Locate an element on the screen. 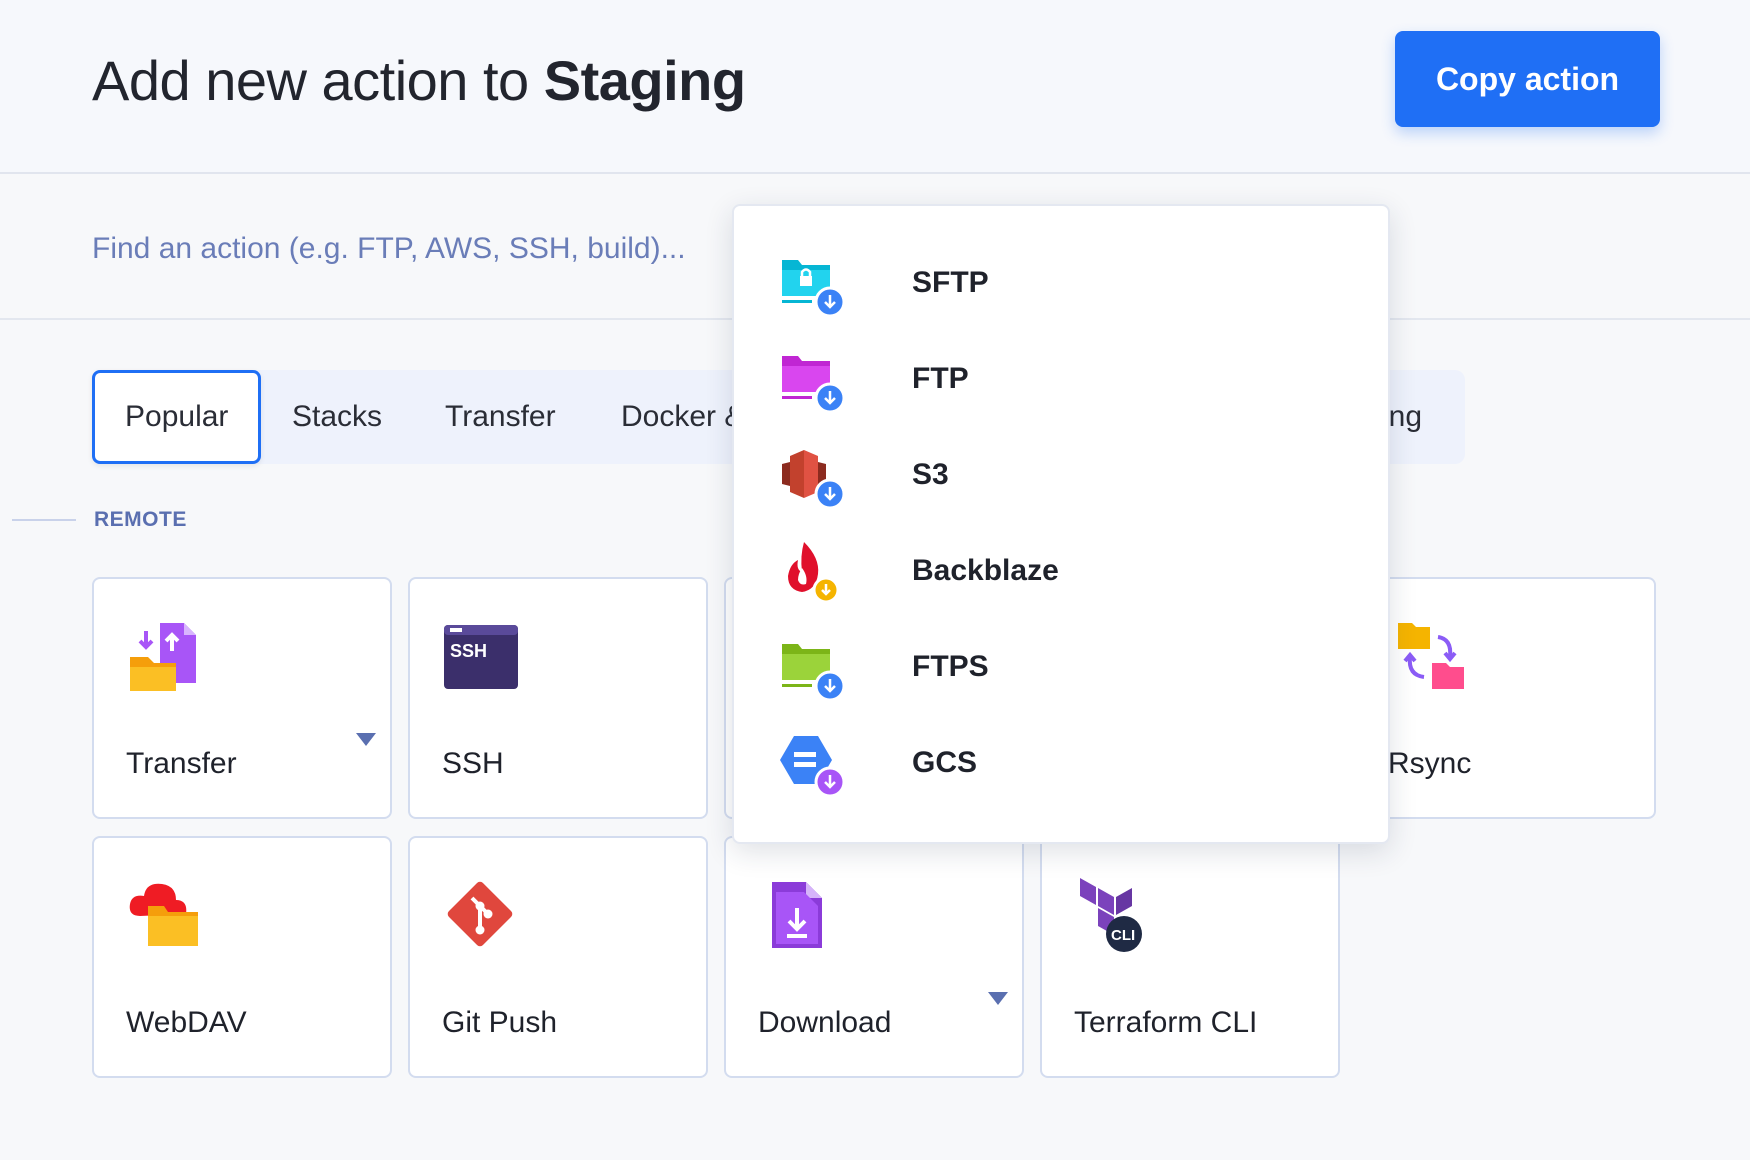  dropdown-item-backblaze: Backblaze is located at coordinates (1060, 572).